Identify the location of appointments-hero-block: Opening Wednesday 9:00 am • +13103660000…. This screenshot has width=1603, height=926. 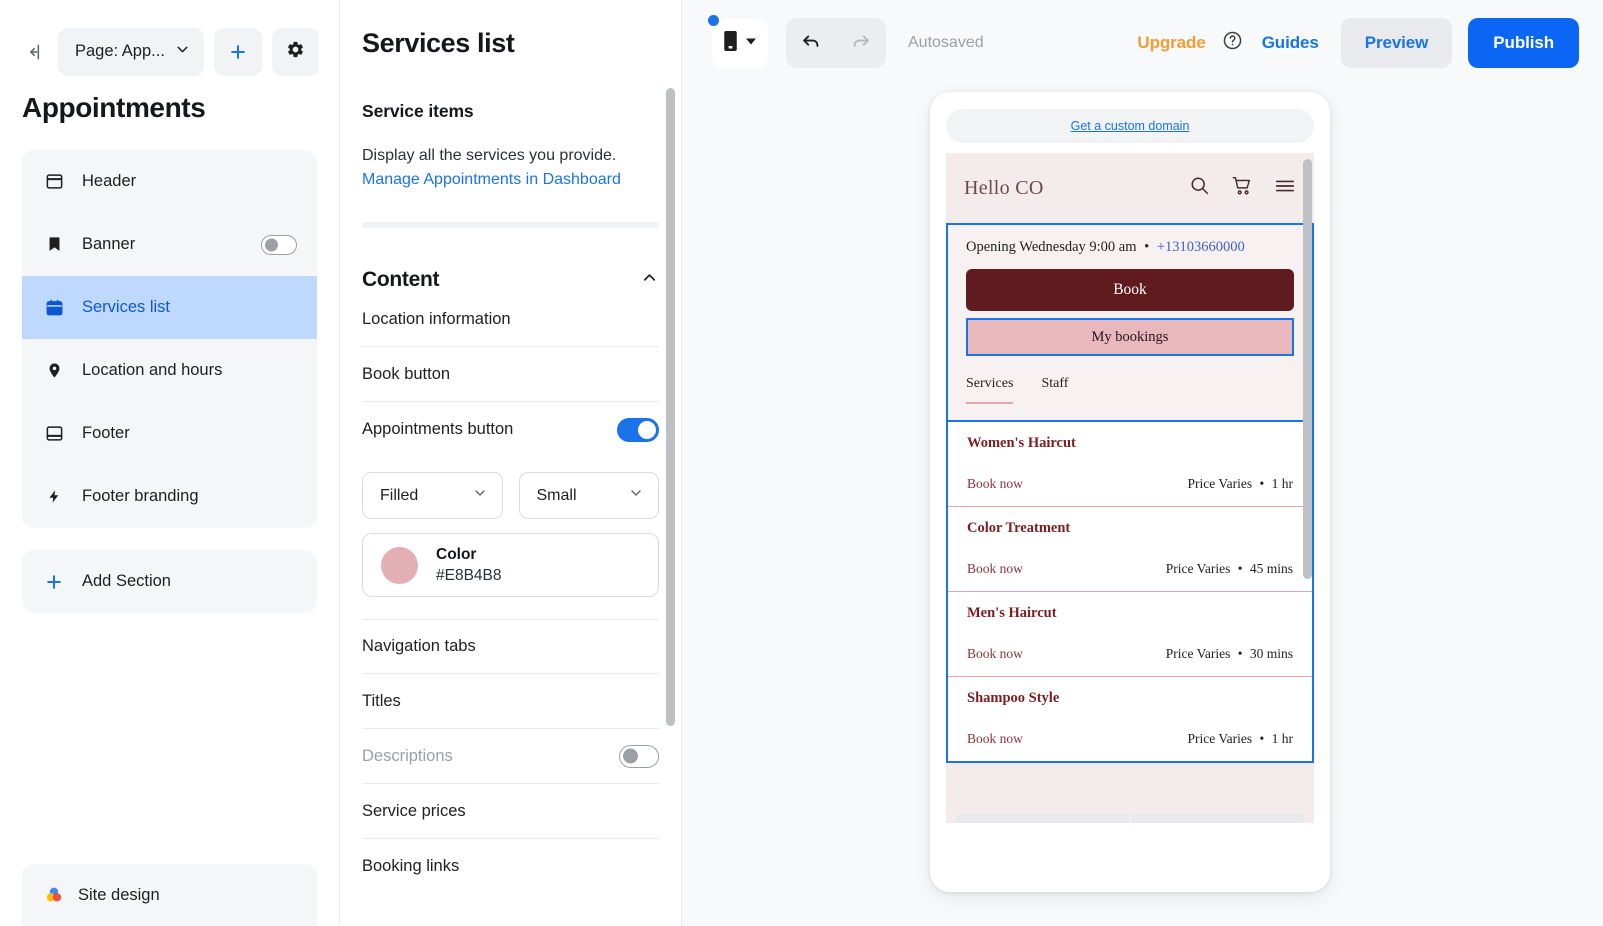
(1130, 322).